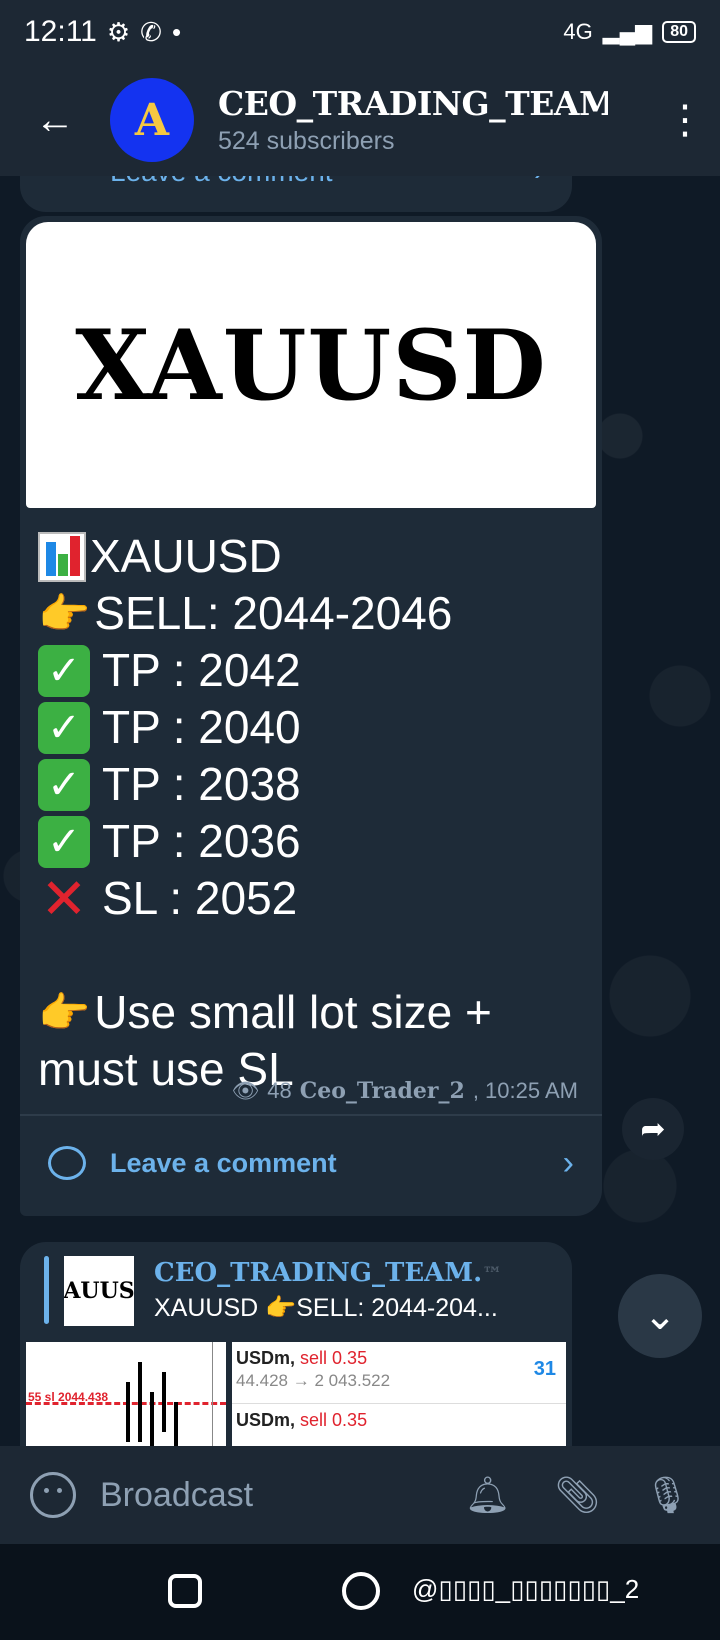 Image resolution: width=720 pixels, height=1640 pixels. Describe the element at coordinates (399, 1425) in the screenshot. I see `trade-row: USDm, sell 0.35` at that location.